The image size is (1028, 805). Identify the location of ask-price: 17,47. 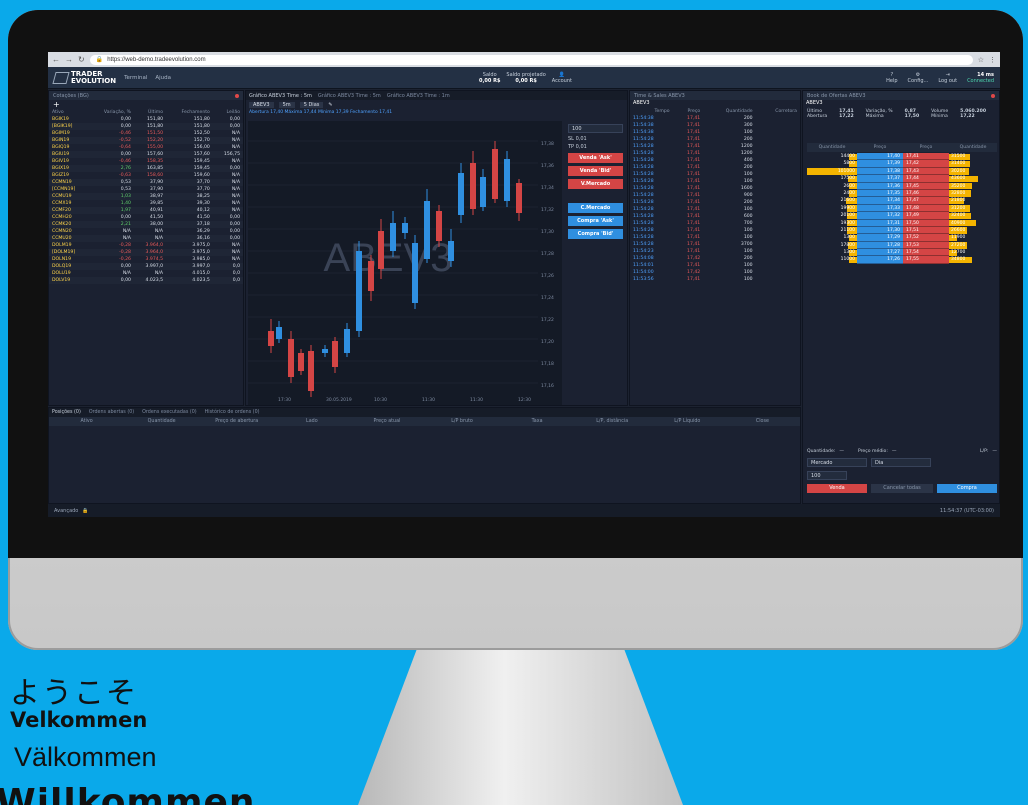
(926, 201).